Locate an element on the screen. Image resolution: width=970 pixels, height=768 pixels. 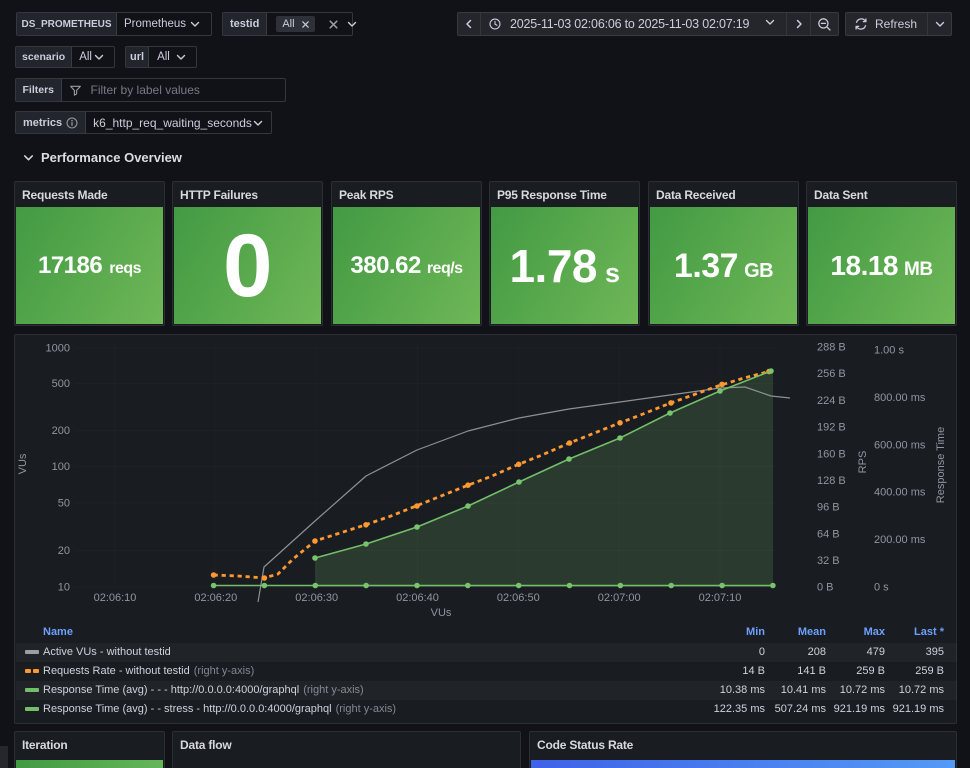
svg-text: 02:06:50 is located at coordinates (518, 598).